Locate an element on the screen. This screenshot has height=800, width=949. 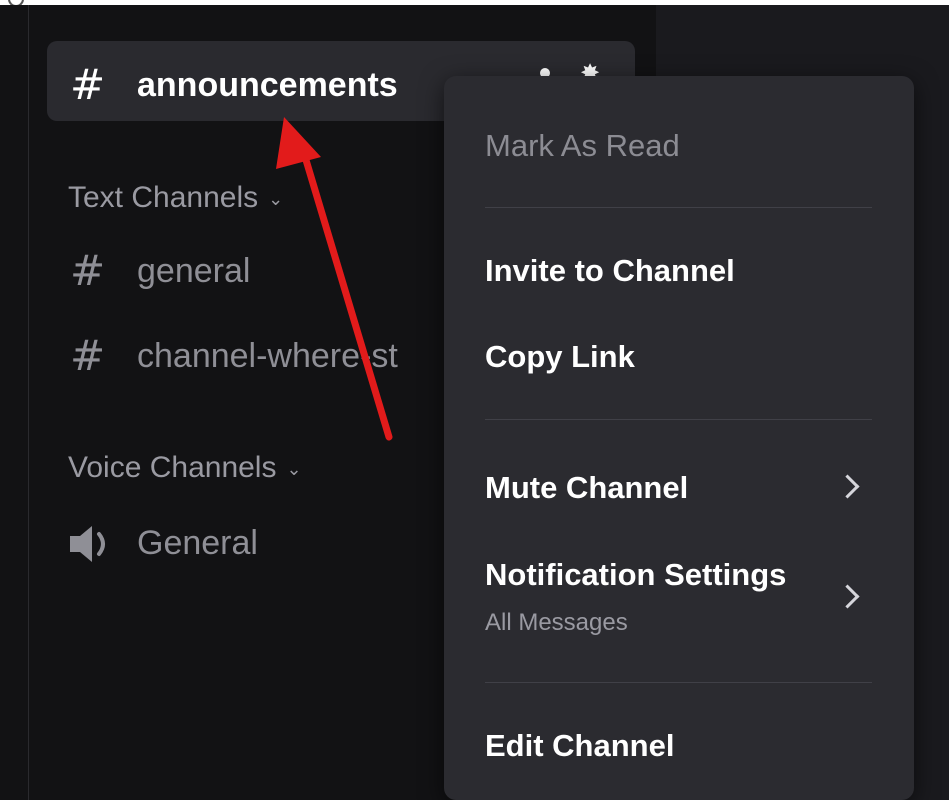
menu-item-invite: Invite to Channel is located at coordinates (610, 270).